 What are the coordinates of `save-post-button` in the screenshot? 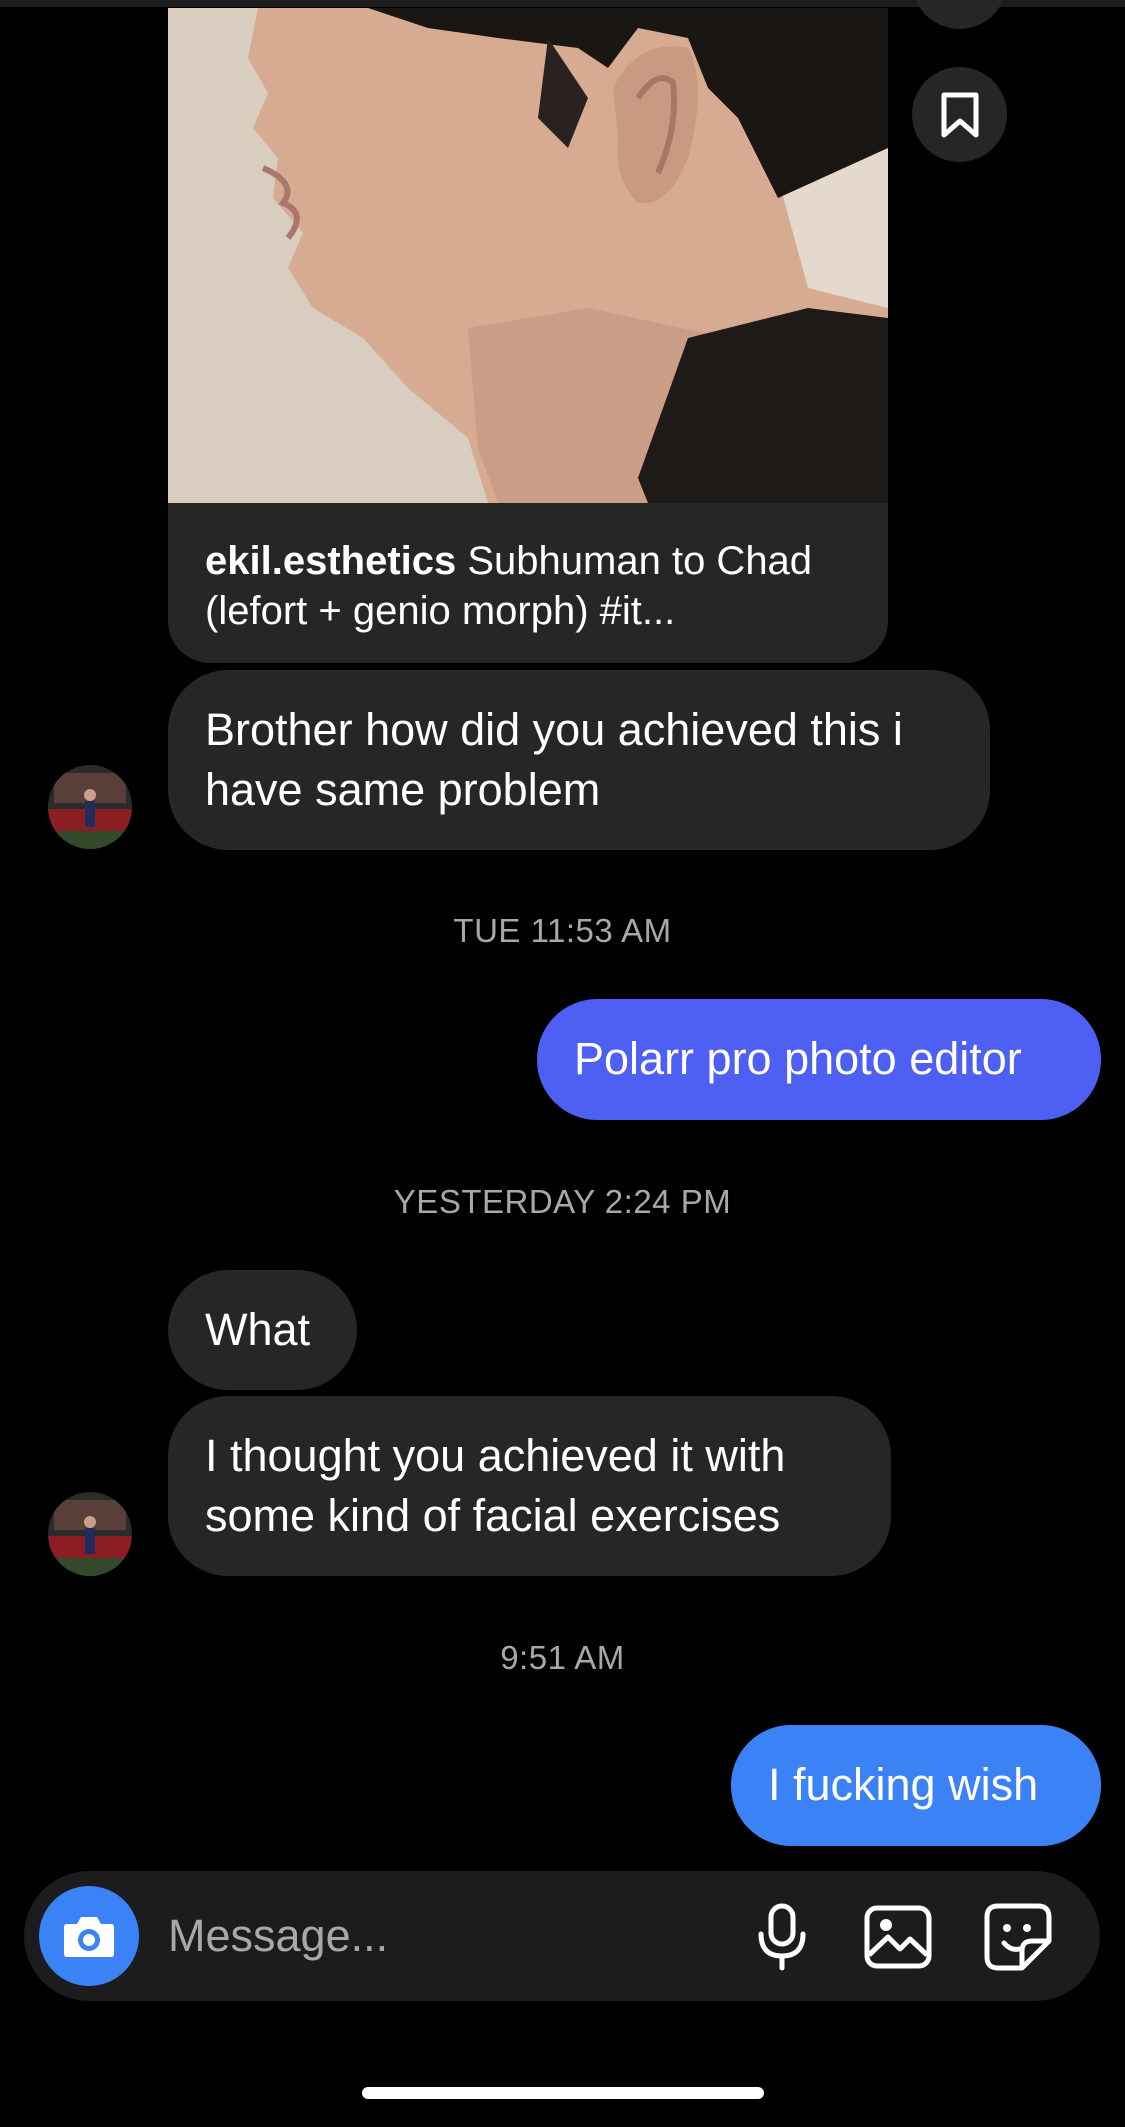 It's located at (959, 114).